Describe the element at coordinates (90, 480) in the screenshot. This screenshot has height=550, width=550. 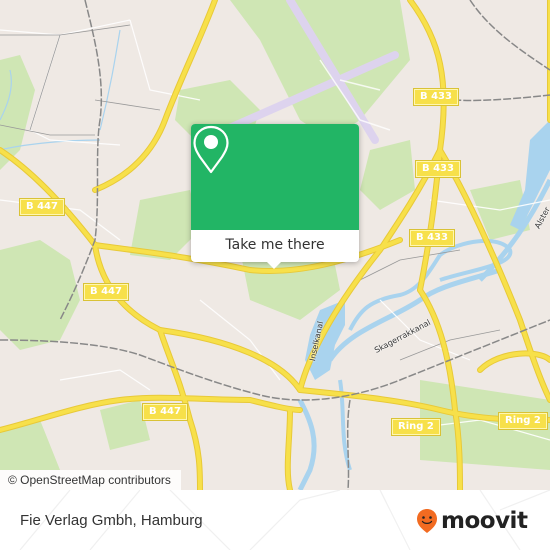
I see `map-attribution: © OpenStreetMap contributors` at that location.